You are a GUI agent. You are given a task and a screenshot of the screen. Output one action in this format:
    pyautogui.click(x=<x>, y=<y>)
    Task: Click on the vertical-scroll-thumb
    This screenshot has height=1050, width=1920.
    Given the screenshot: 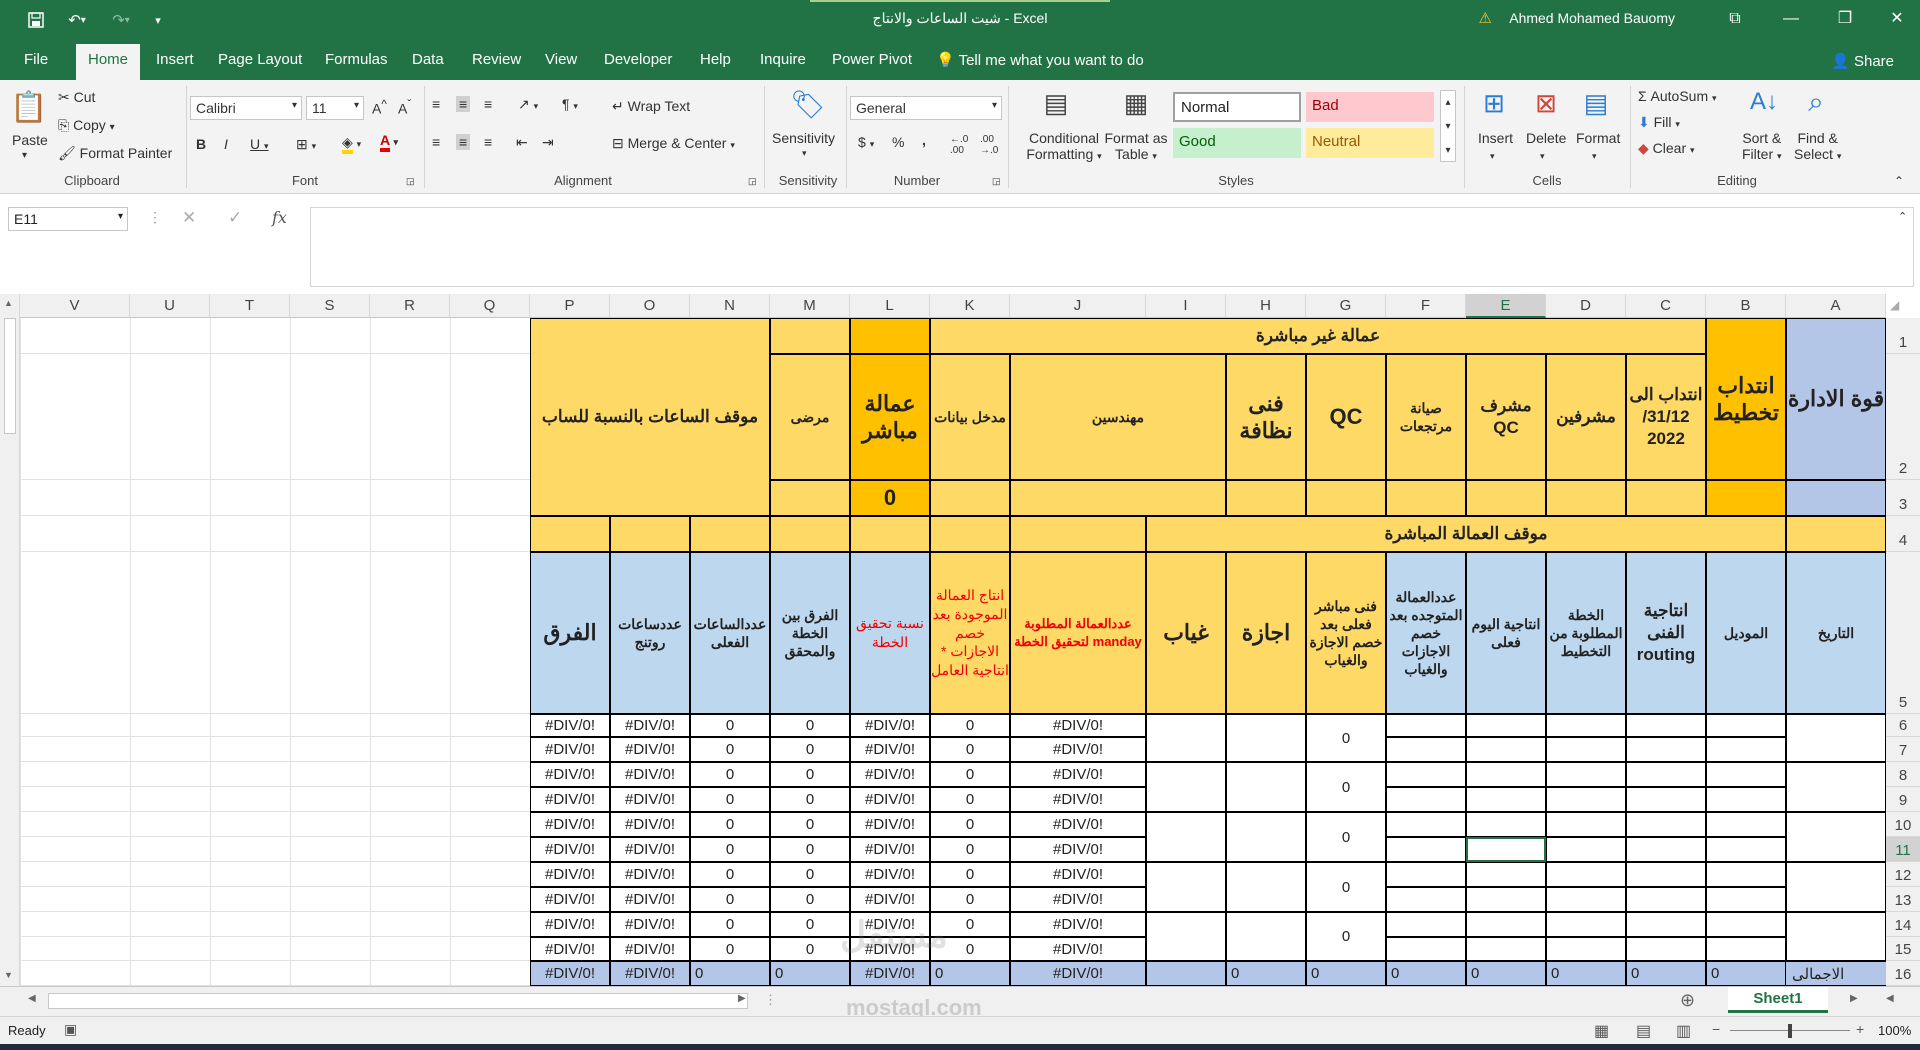 What is the action you would take?
    pyautogui.click(x=10, y=376)
    